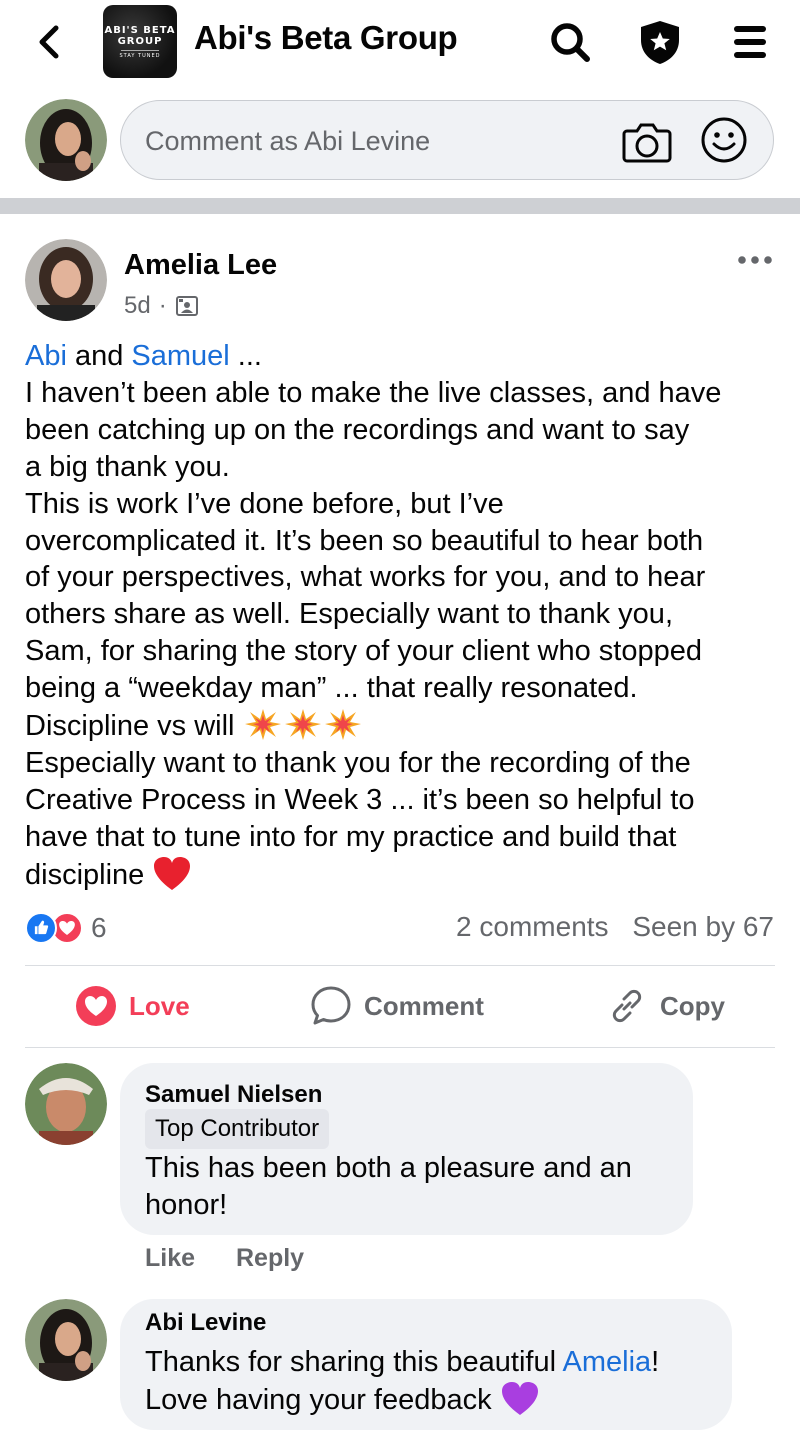  I want to click on group-title: Abi's Beta Group, so click(326, 38).